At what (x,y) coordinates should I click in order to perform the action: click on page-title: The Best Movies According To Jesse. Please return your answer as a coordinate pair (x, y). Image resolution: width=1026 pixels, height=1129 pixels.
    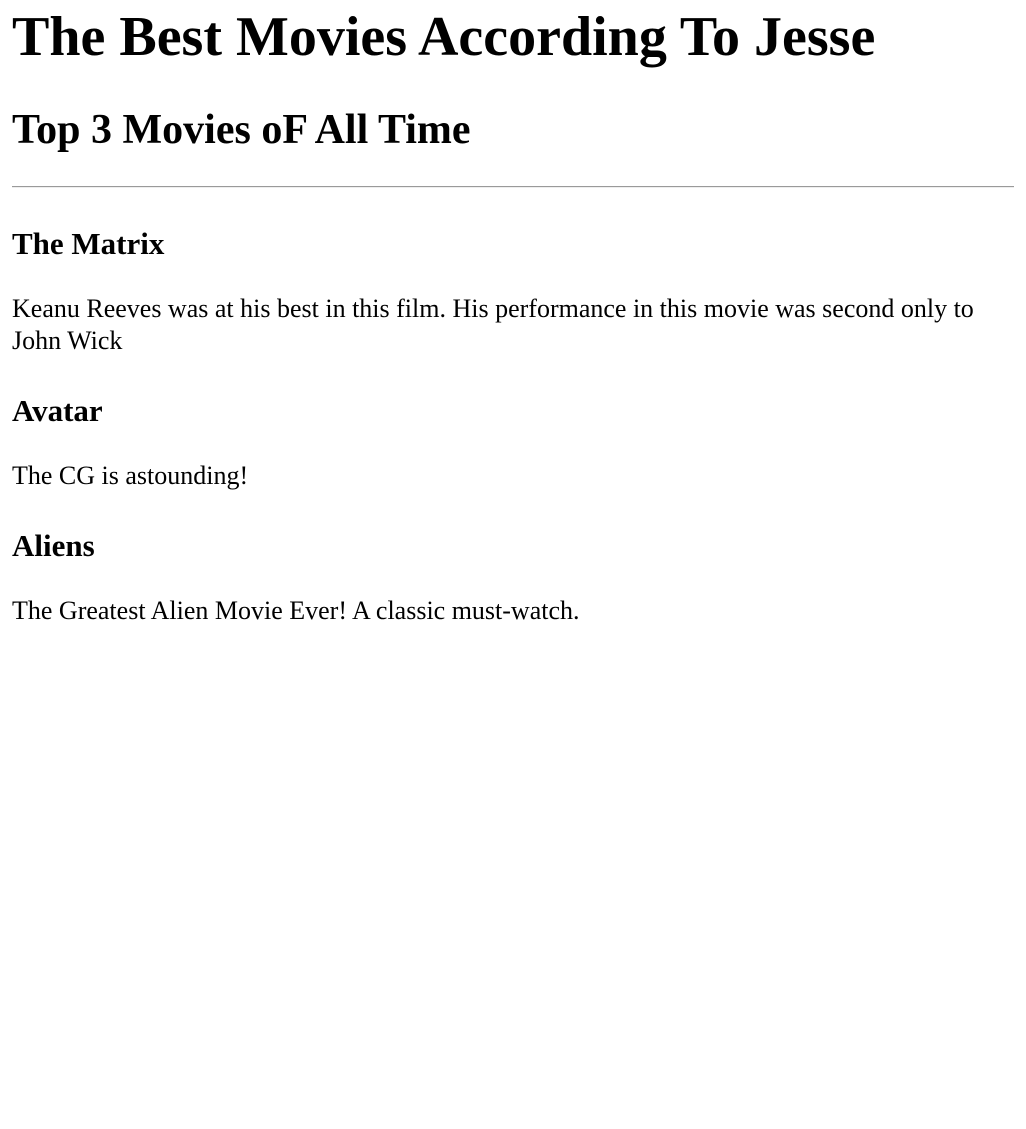
    Looking at the image, I should click on (444, 37).